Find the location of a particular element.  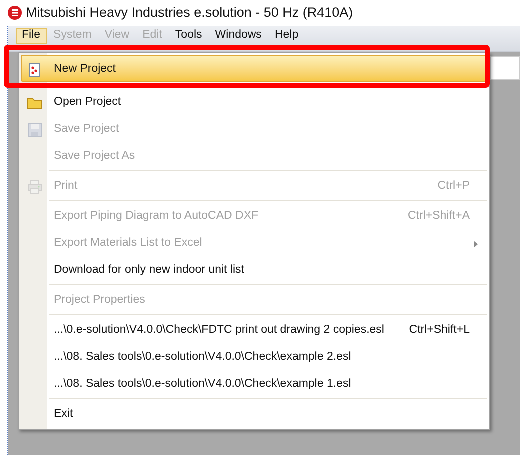

app-logo-icon is located at coordinates (15, 13).